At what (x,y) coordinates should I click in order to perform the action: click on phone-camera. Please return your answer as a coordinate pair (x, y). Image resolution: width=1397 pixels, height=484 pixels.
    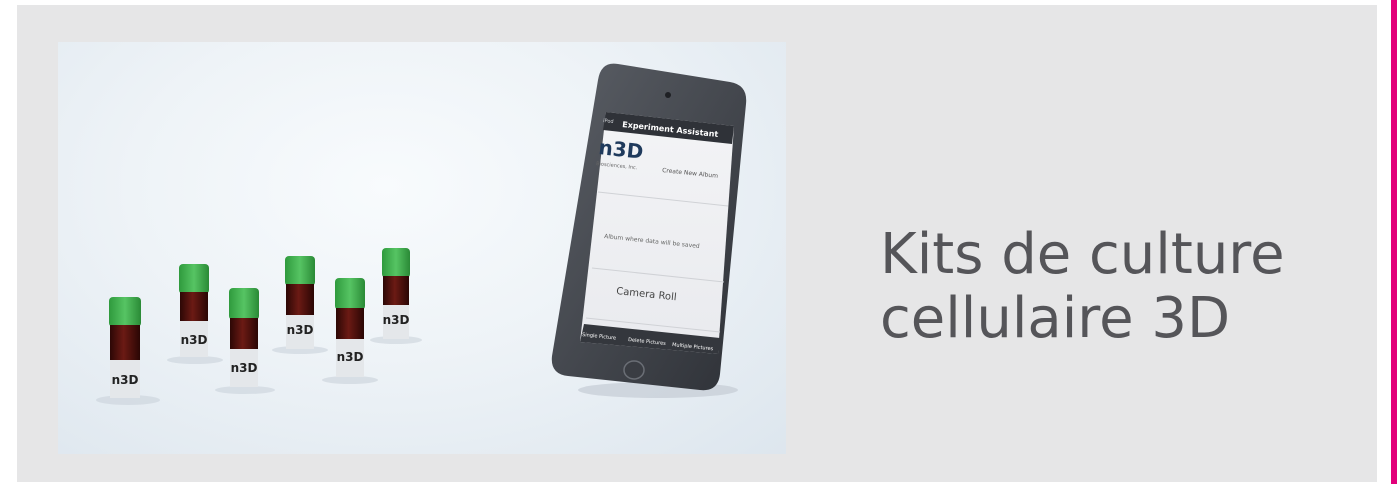
    Looking at the image, I should click on (668, 95).